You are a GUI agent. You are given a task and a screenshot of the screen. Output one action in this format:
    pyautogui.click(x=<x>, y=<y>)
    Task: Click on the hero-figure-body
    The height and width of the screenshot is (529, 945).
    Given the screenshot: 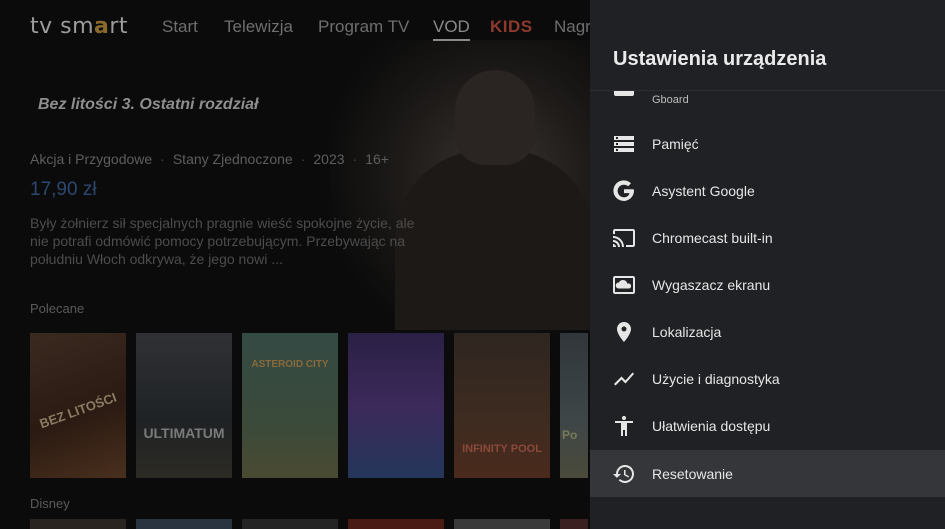 What is the action you would take?
    pyautogui.click(x=495, y=240)
    